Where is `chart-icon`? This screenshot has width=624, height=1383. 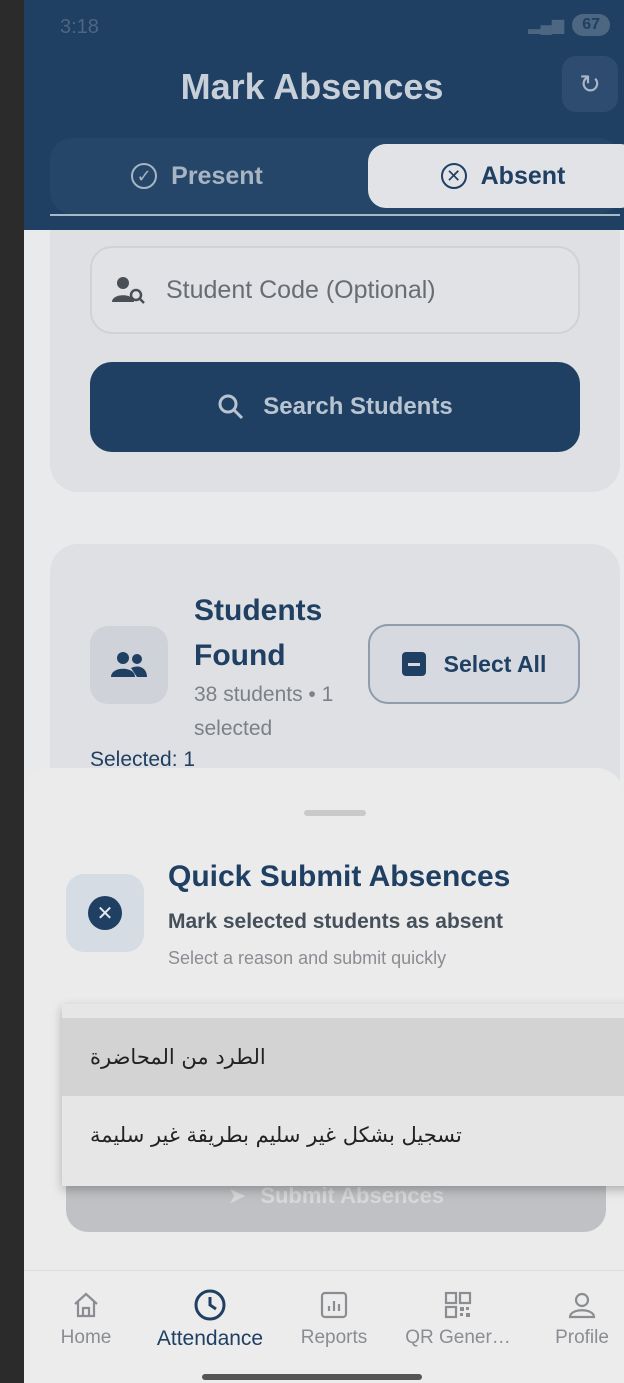 chart-icon is located at coordinates (334, 1305).